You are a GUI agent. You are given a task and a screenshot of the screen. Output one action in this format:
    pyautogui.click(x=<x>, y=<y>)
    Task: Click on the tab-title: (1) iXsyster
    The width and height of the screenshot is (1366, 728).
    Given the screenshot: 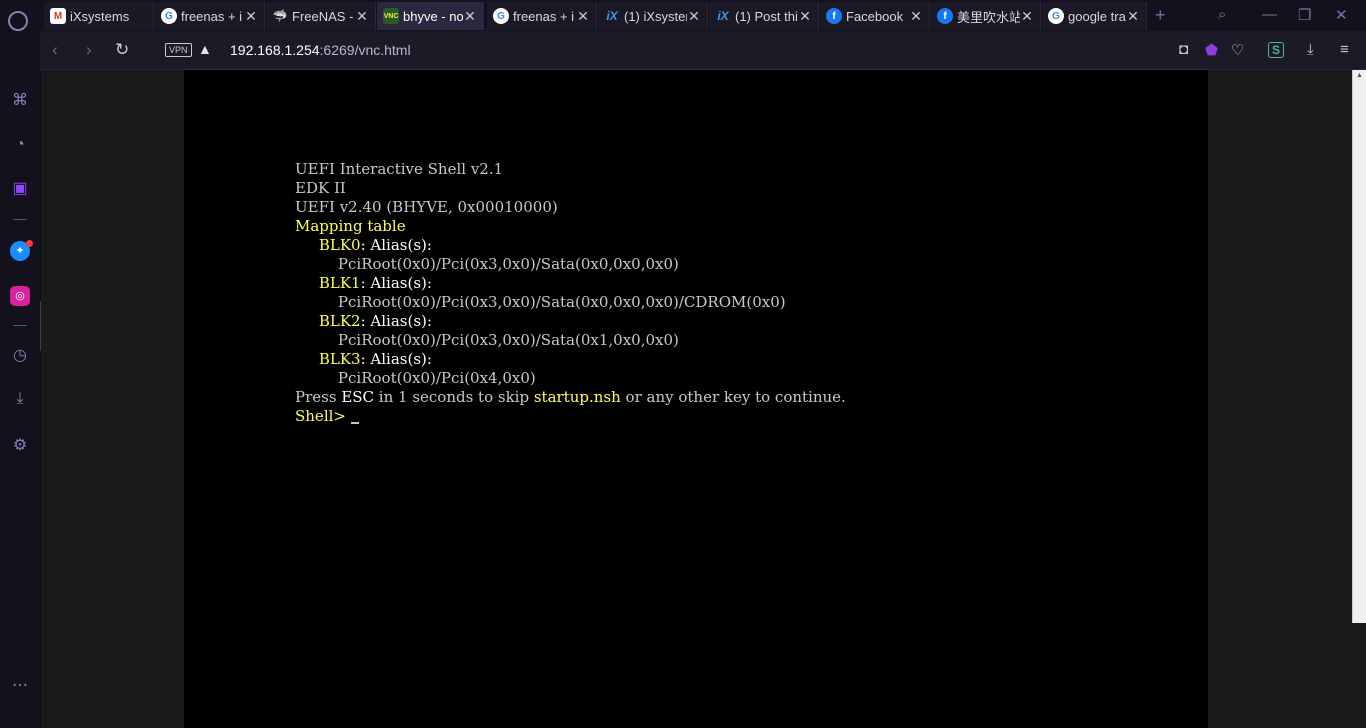 What is the action you would take?
    pyautogui.click(x=655, y=16)
    